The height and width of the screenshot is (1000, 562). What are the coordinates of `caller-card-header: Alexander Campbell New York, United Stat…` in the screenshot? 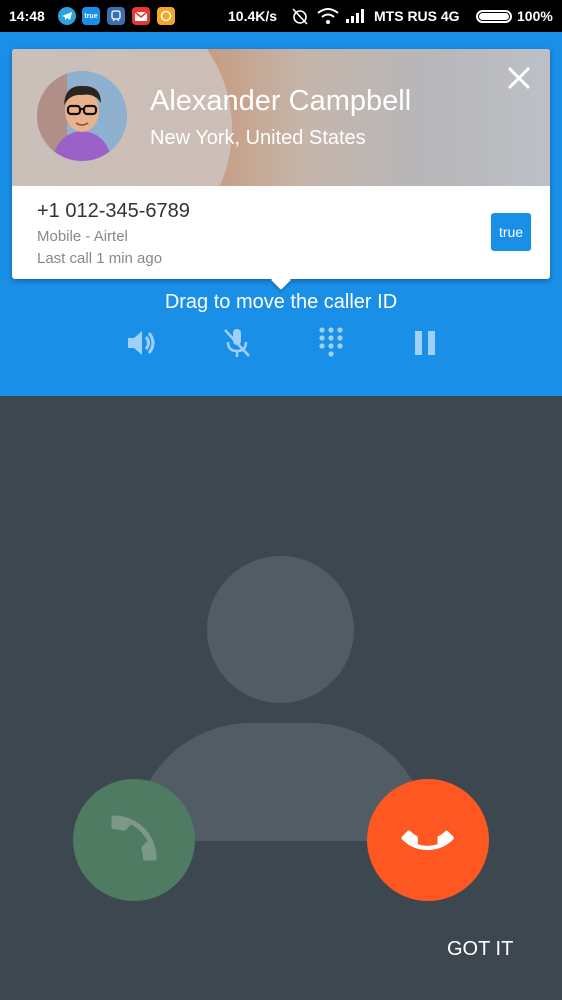 It's located at (281, 117).